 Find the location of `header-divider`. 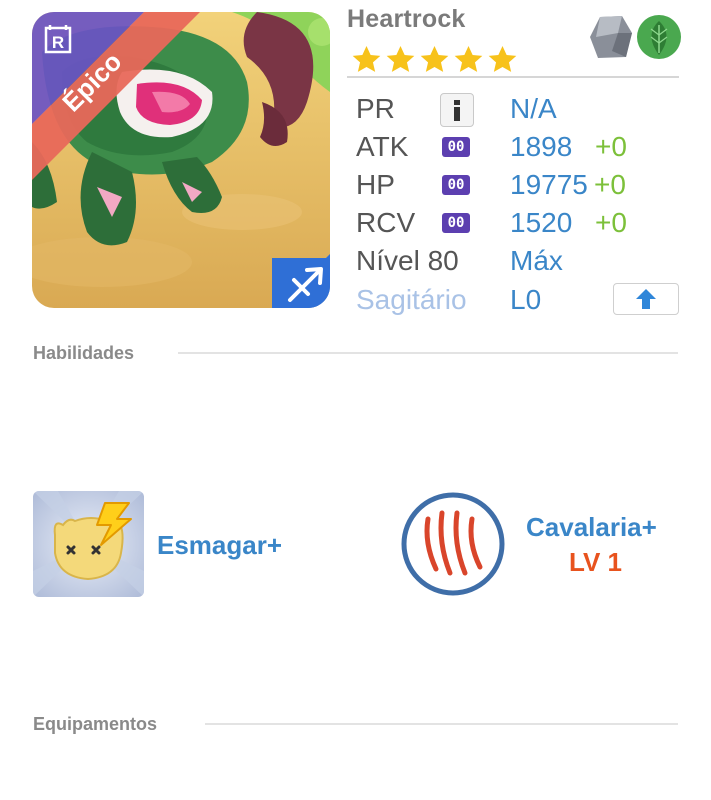

header-divider is located at coordinates (513, 77).